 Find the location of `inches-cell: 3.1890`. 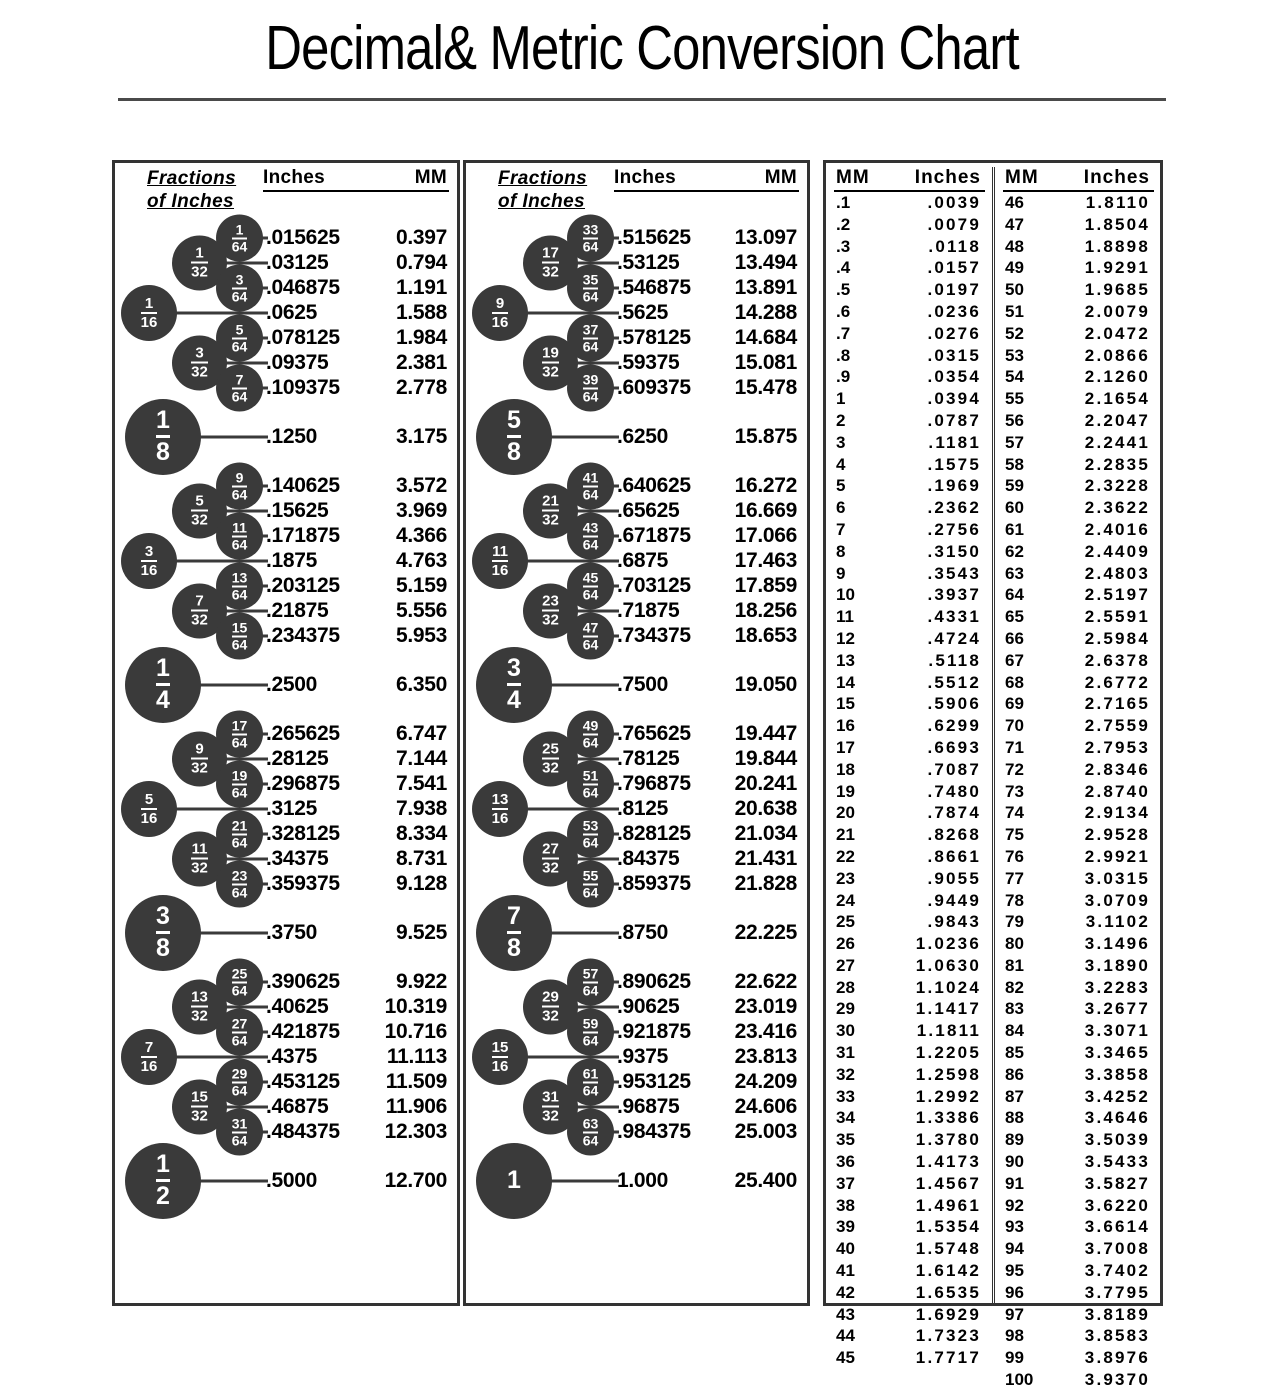

inches-cell: 3.1890 is located at coordinates (1117, 965).